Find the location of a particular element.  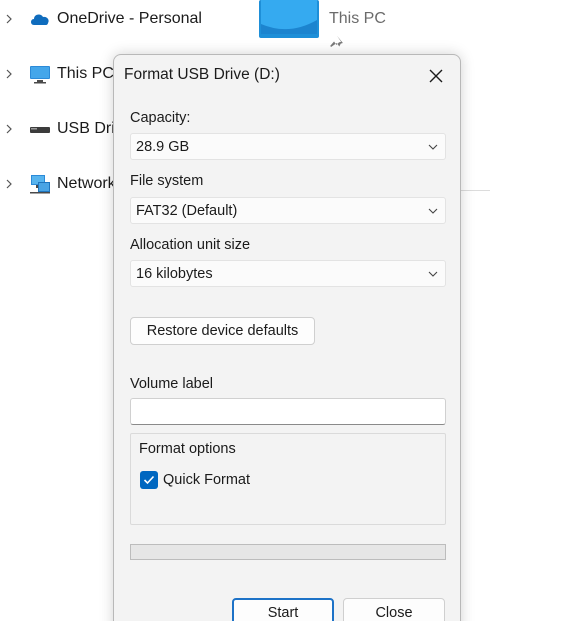

nav-item-usb-drive: USB Drive is located at coordinates (56, 129).